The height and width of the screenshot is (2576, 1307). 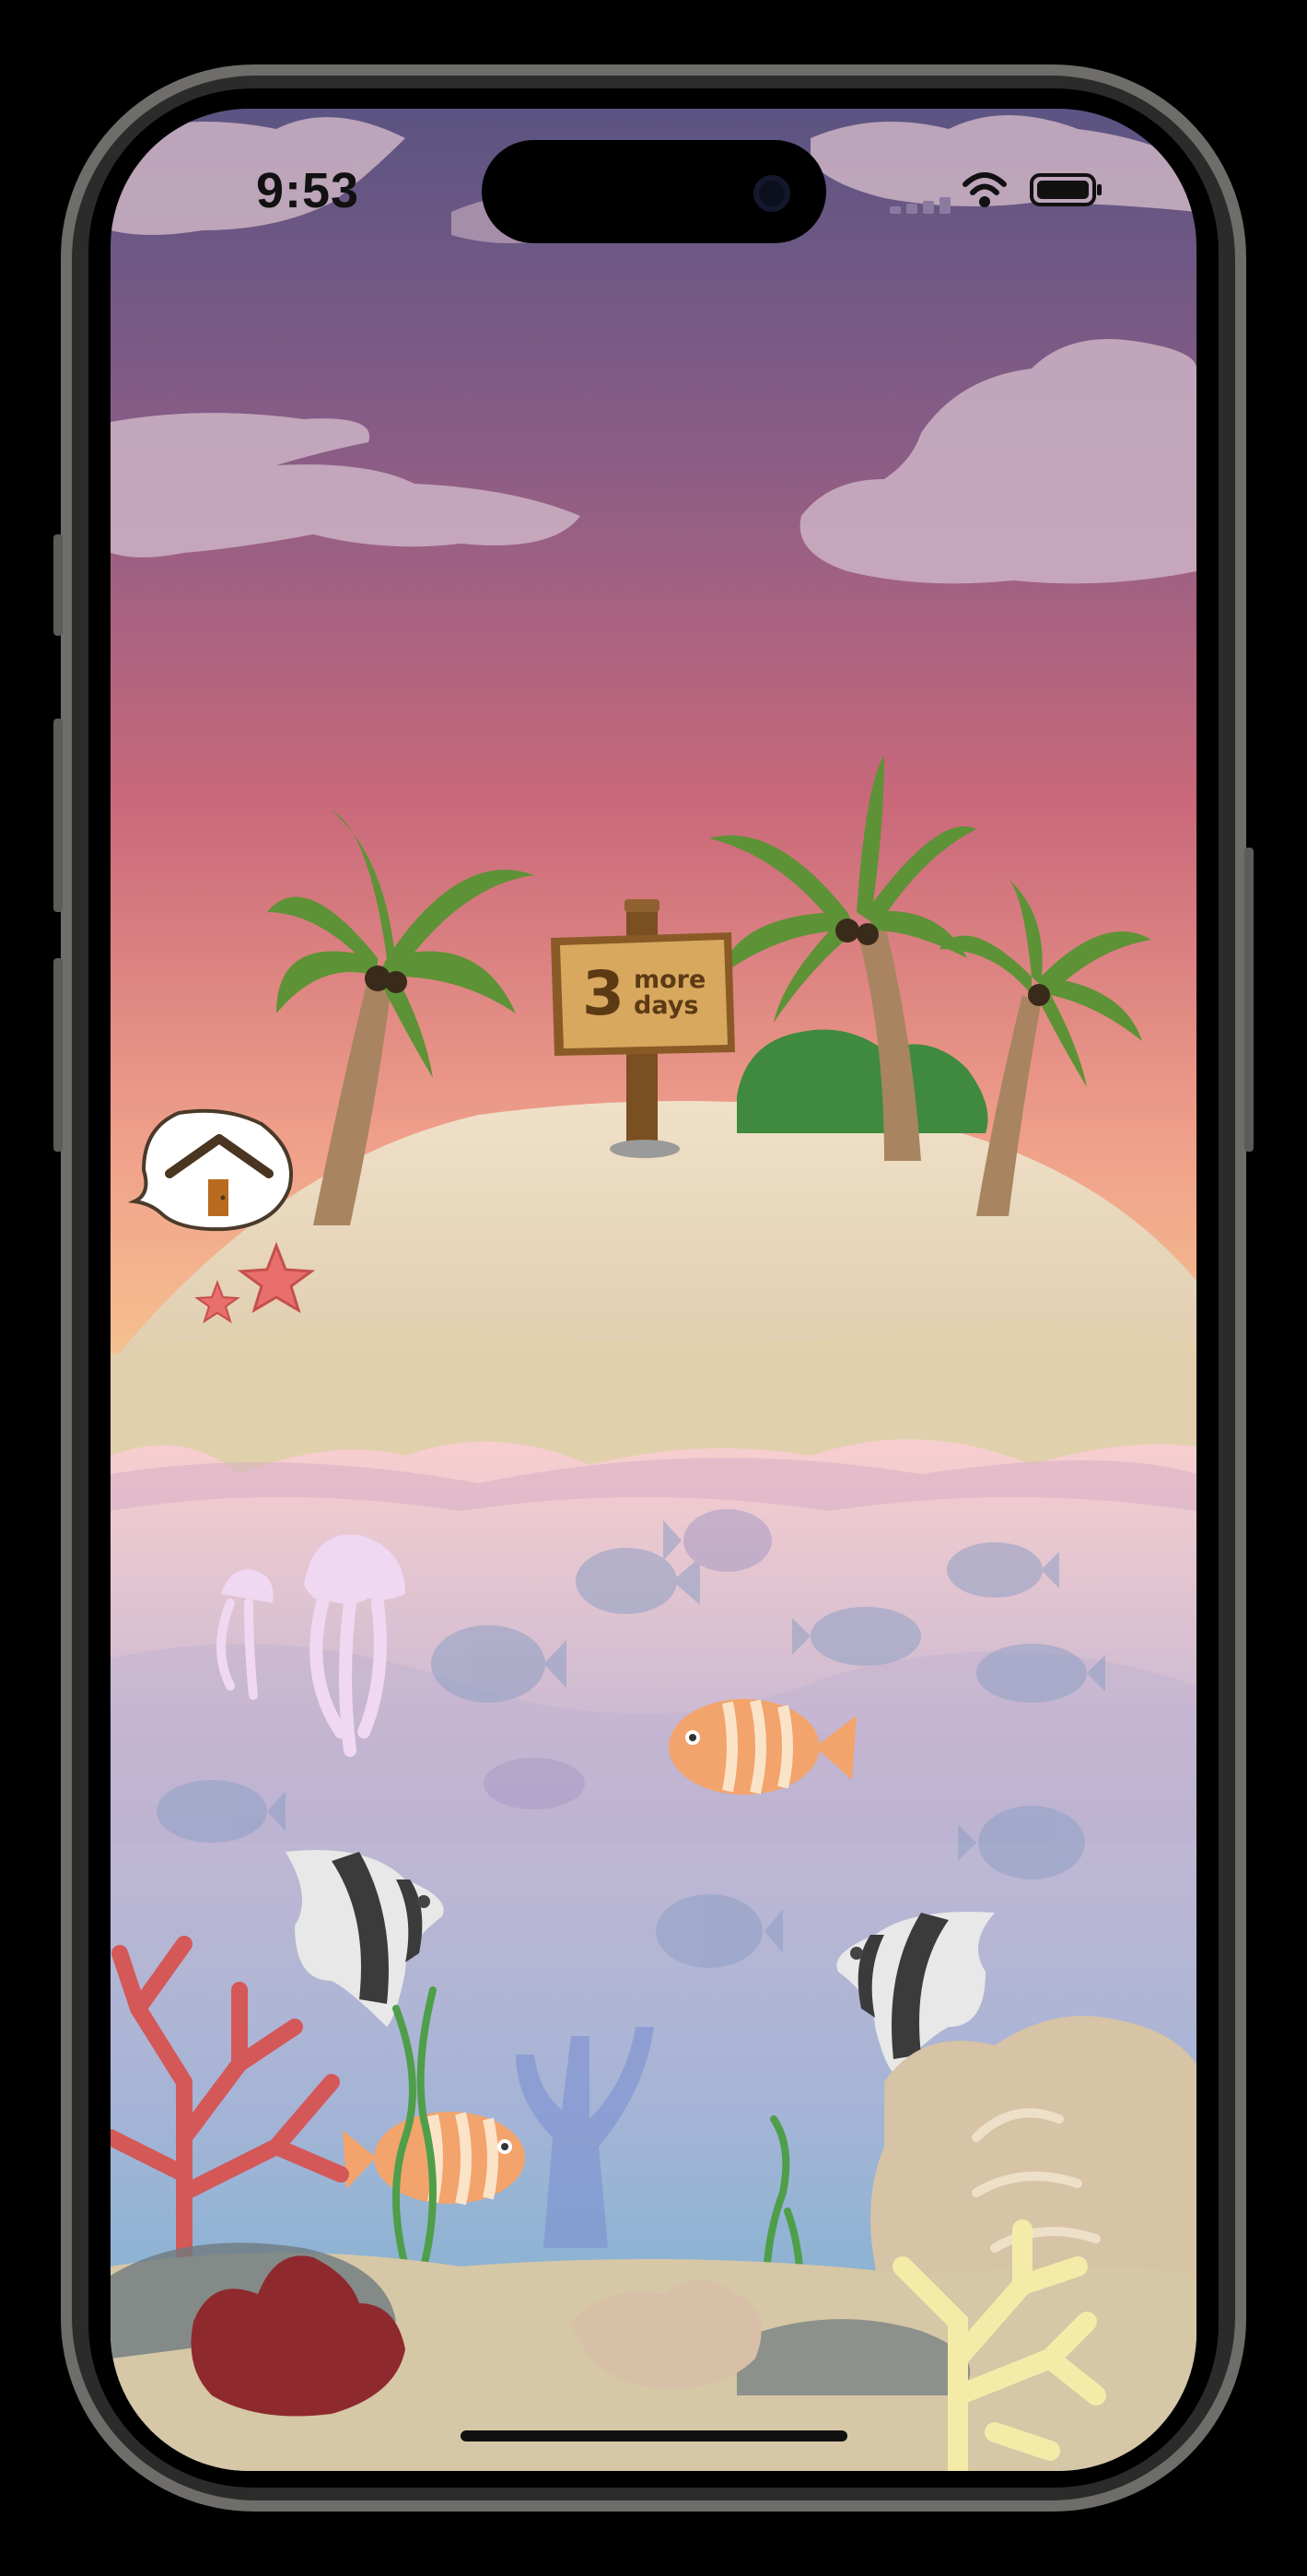 I want to click on camera-icon, so click(x=772, y=193).